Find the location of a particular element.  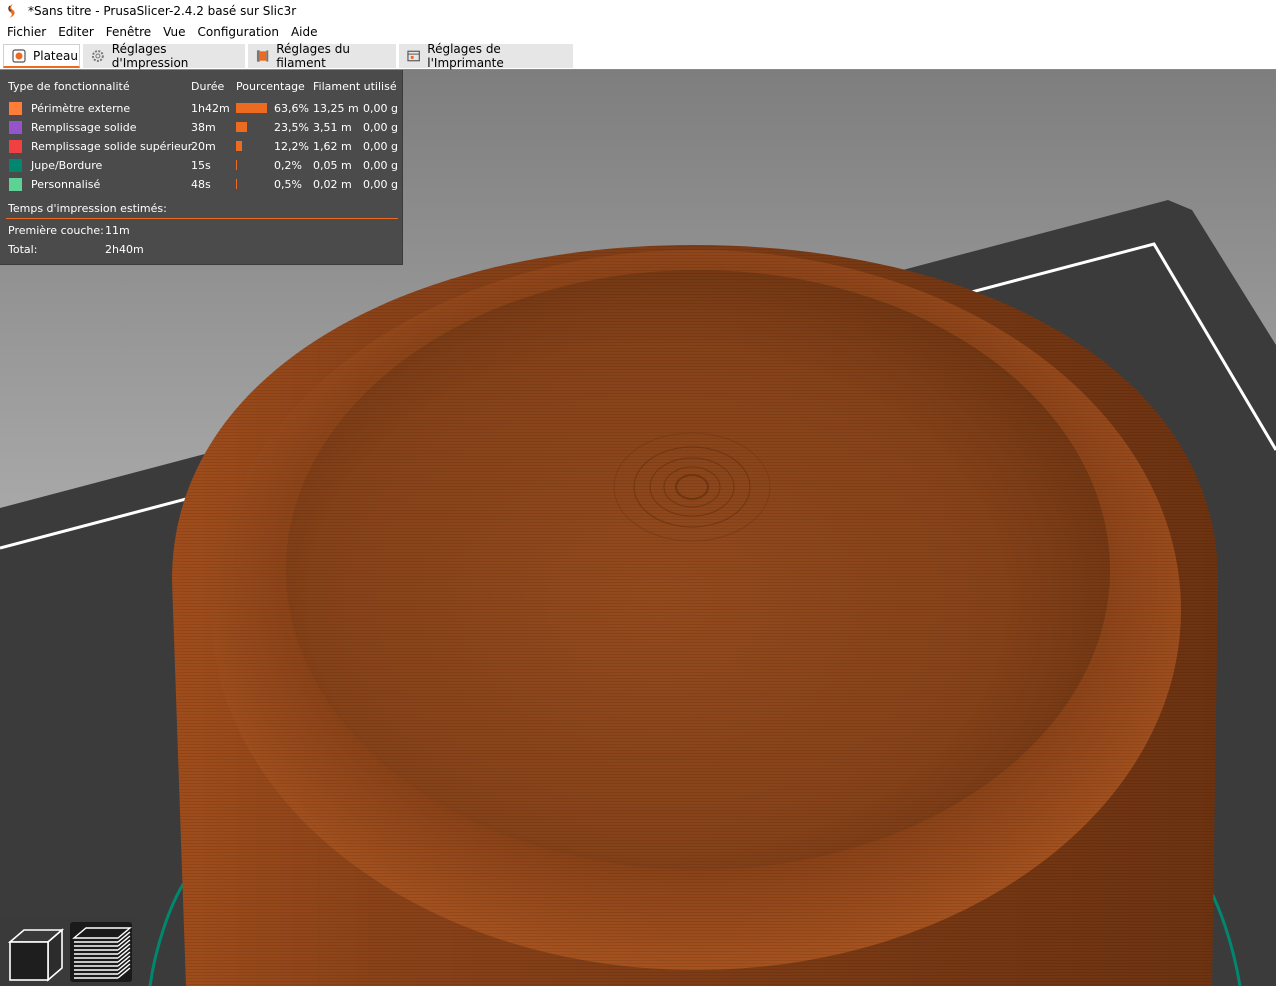

legend-header-filament: Filament utilisé is located at coordinates (355, 86).